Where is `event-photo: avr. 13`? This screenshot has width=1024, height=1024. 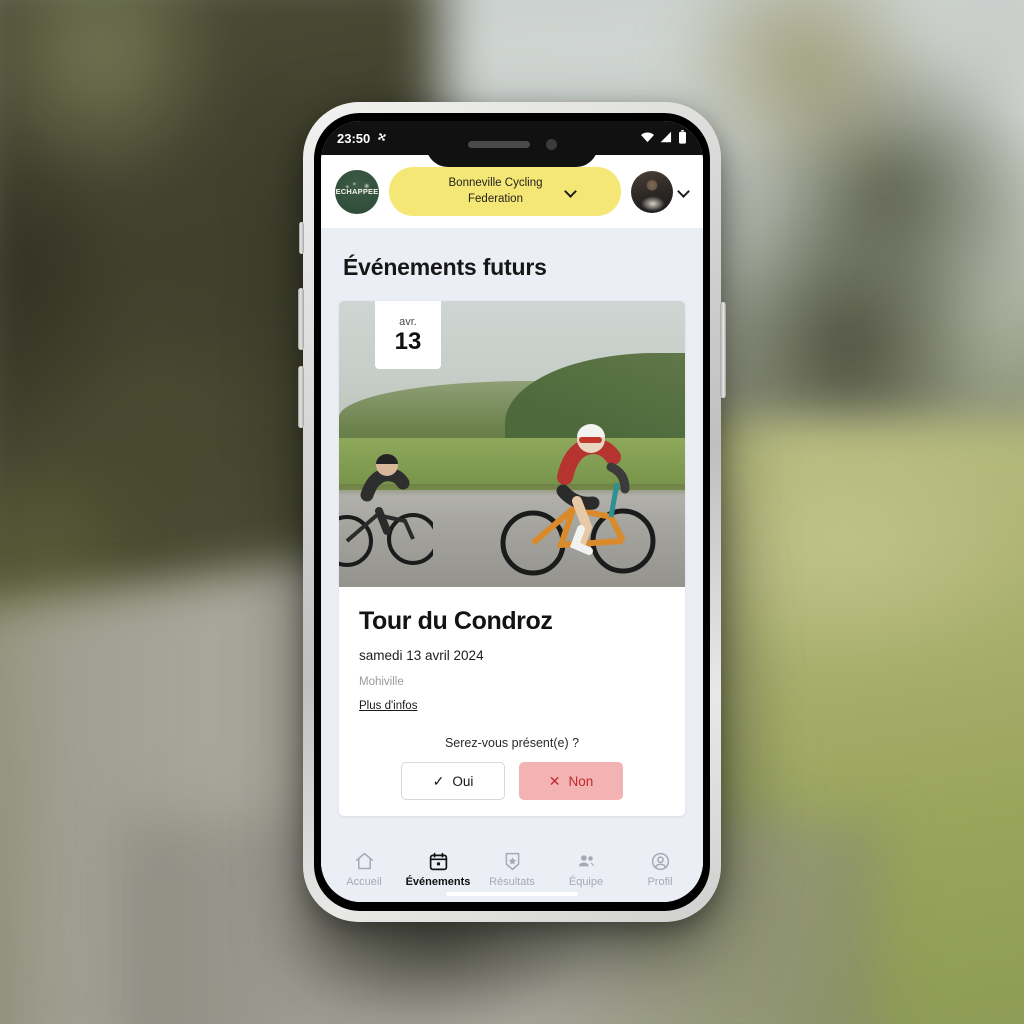
event-photo: avr. 13 is located at coordinates (512, 444).